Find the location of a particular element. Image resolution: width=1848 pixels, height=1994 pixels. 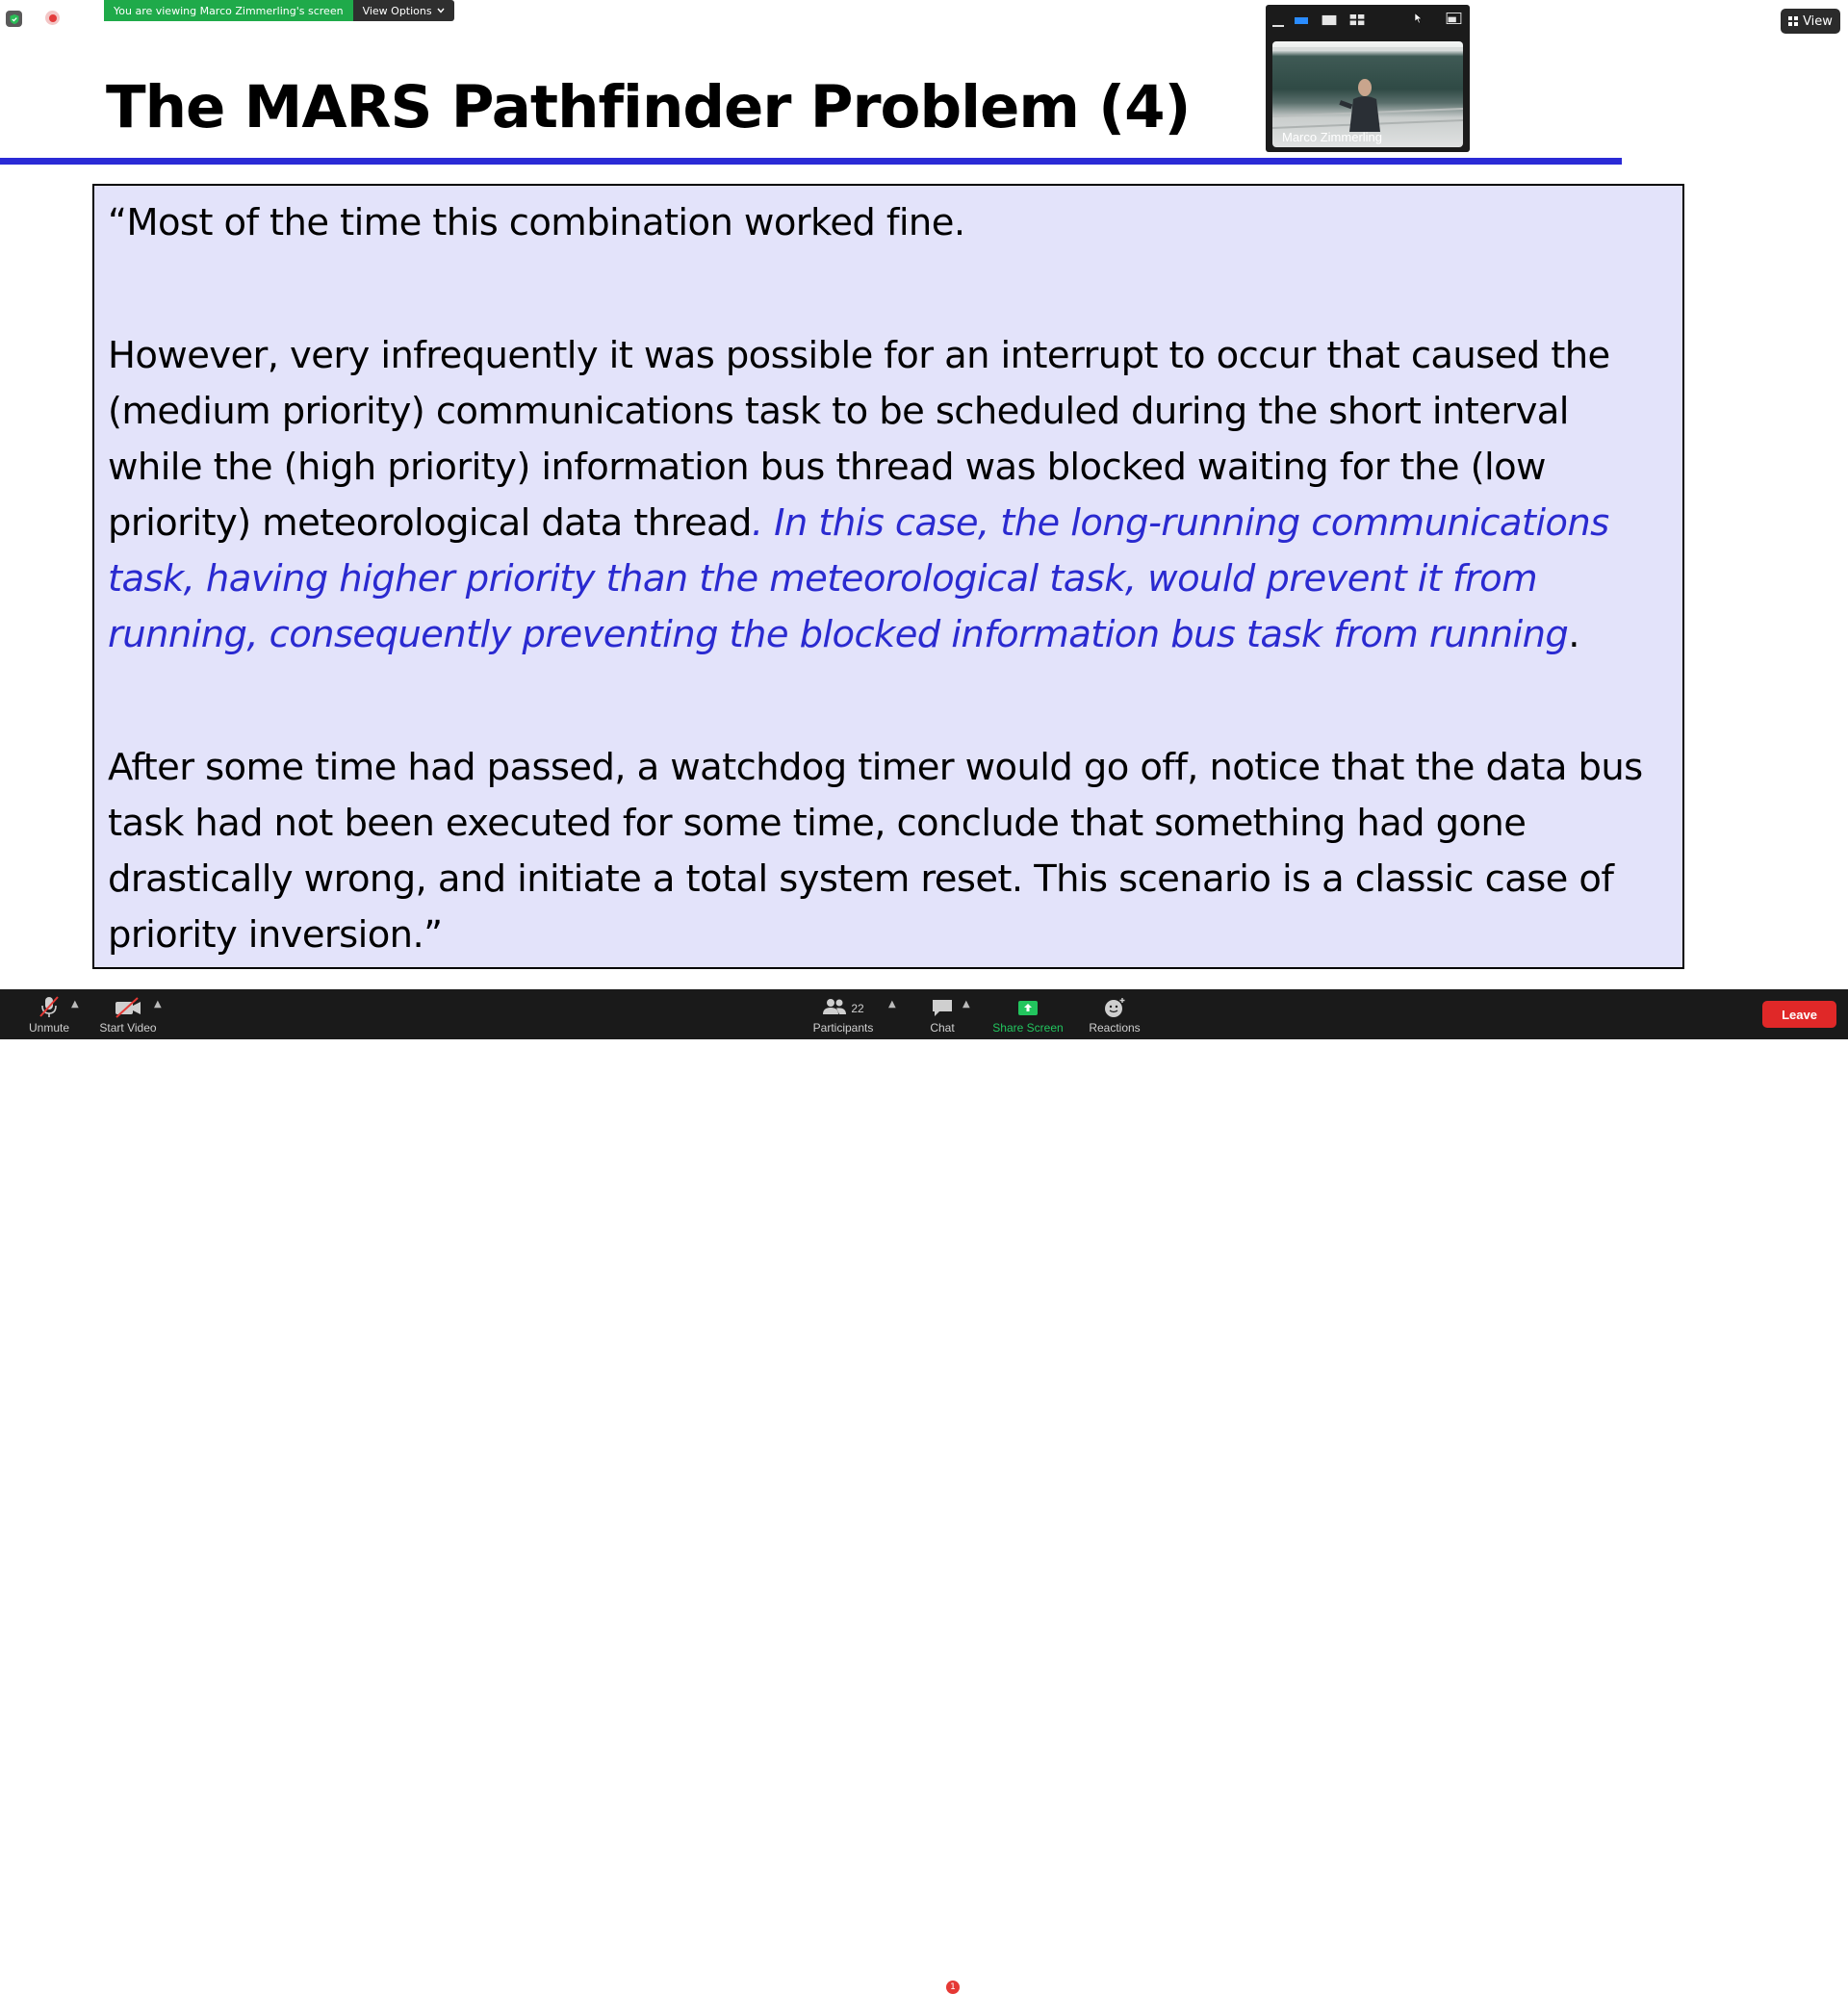

chat-bubble-icon is located at coordinates (942, 1008).